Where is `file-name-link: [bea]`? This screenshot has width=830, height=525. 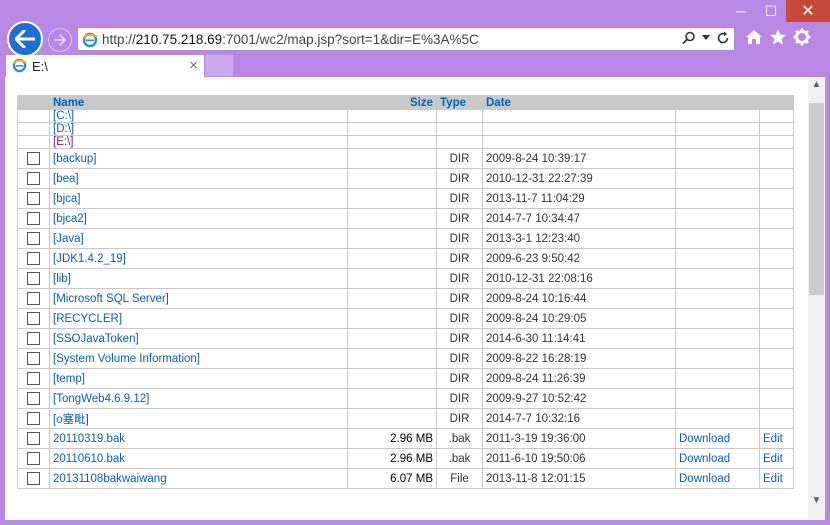 file-name-link: [bea] is located at coordinates (198, 178).